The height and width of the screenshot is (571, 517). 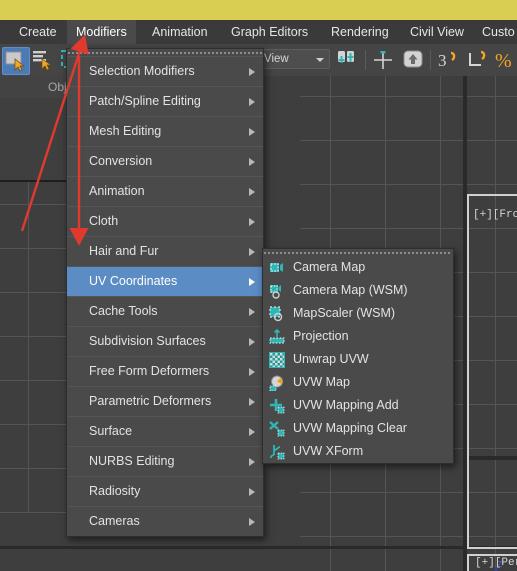 I want to click on menu-item-uv-coordinates: UV Coordinates, so click(x=165, y=281).